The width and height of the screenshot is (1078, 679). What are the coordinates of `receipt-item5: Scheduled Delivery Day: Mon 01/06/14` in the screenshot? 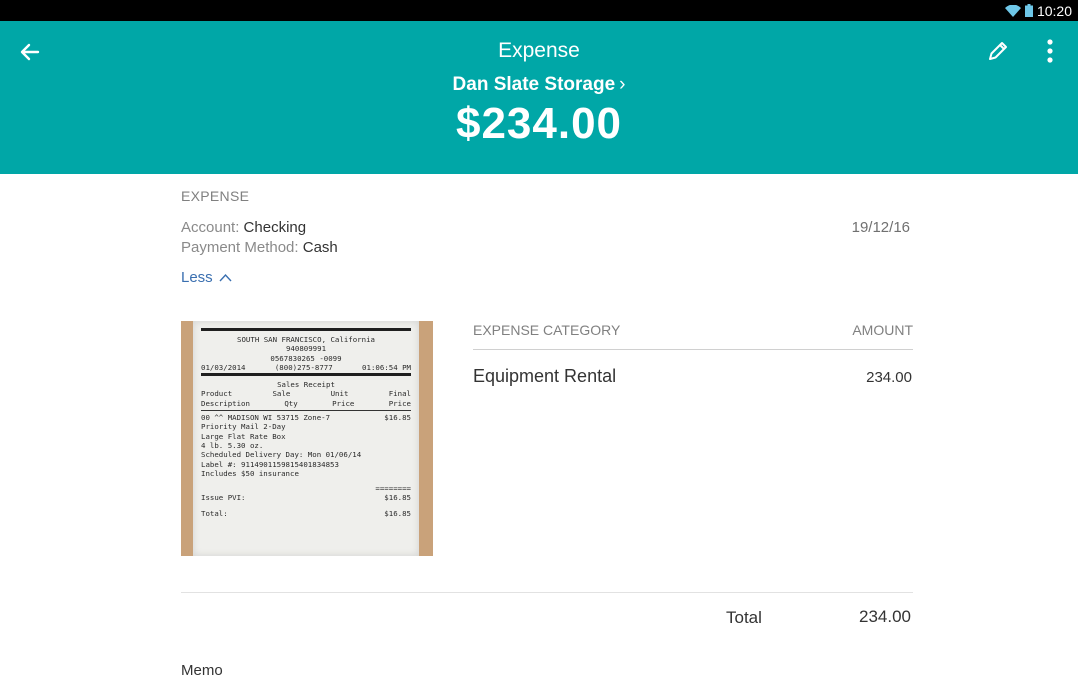 It's located at (281, 455).